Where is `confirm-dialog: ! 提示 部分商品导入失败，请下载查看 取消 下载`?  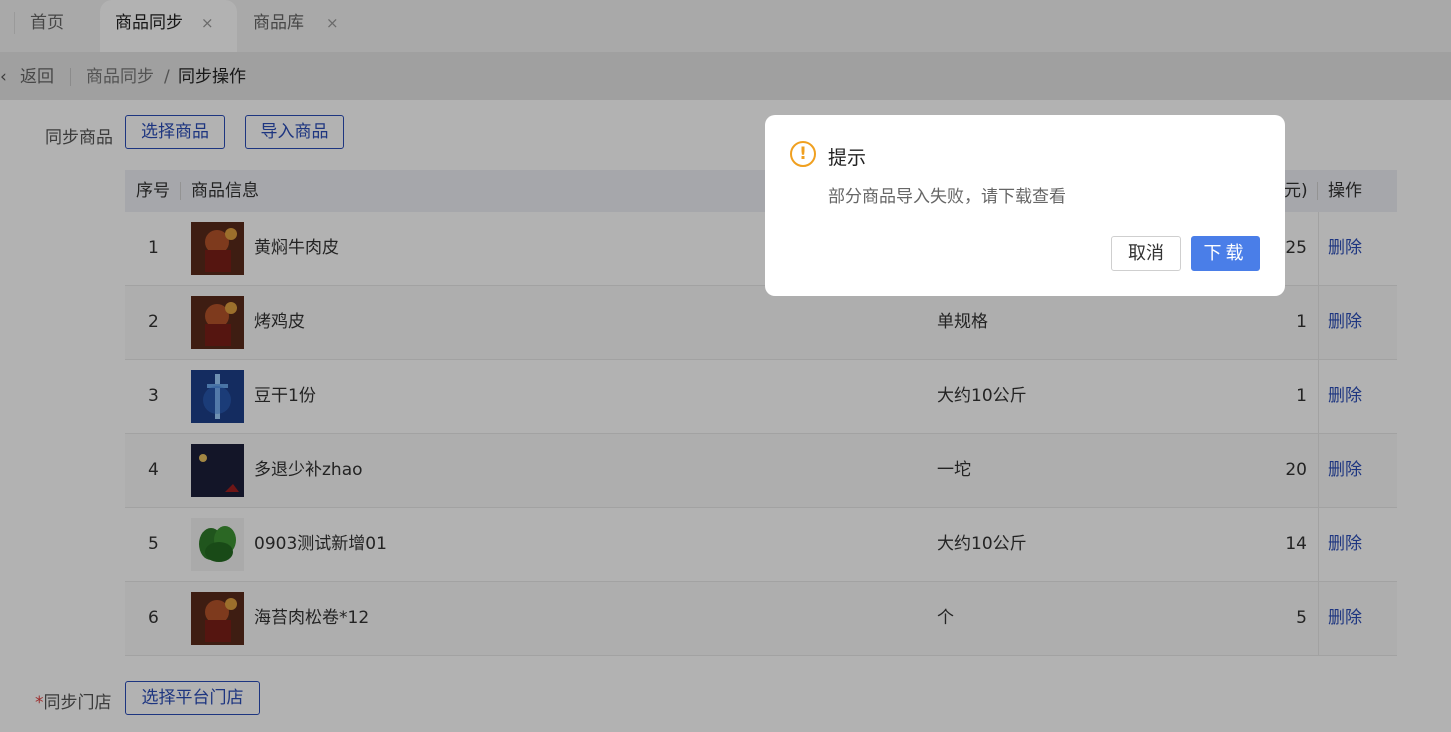
confirm-dialog: ! 提示 部分商品导入失败，请下载查看 取消 下载 is located at coordinates (1025, 205).